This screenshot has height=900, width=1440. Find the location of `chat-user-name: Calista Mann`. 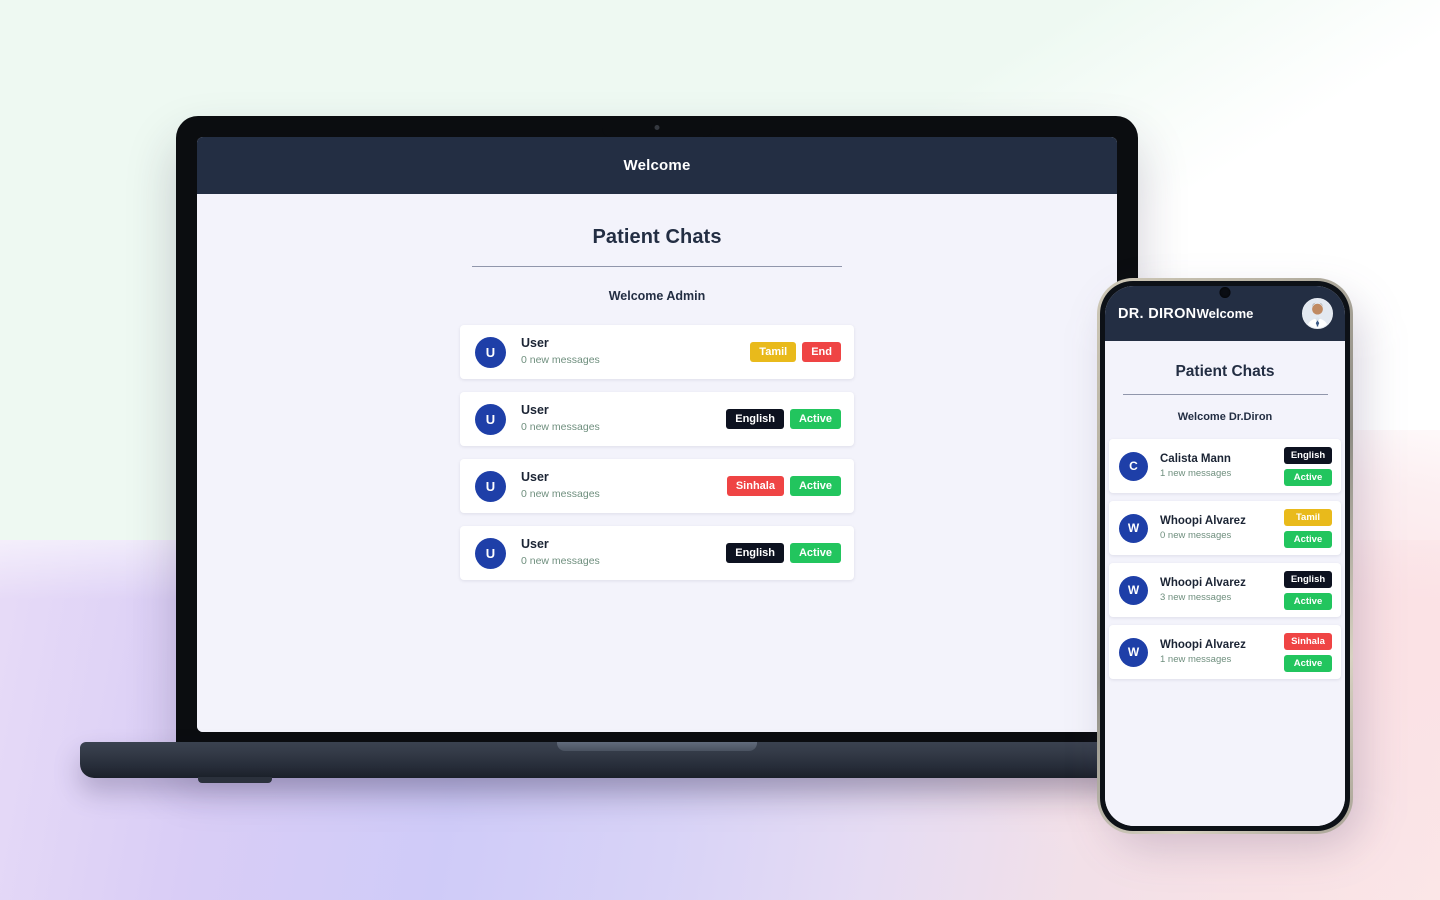

chat-user-name: Calista Mann is located at coordinates (1195, 459).